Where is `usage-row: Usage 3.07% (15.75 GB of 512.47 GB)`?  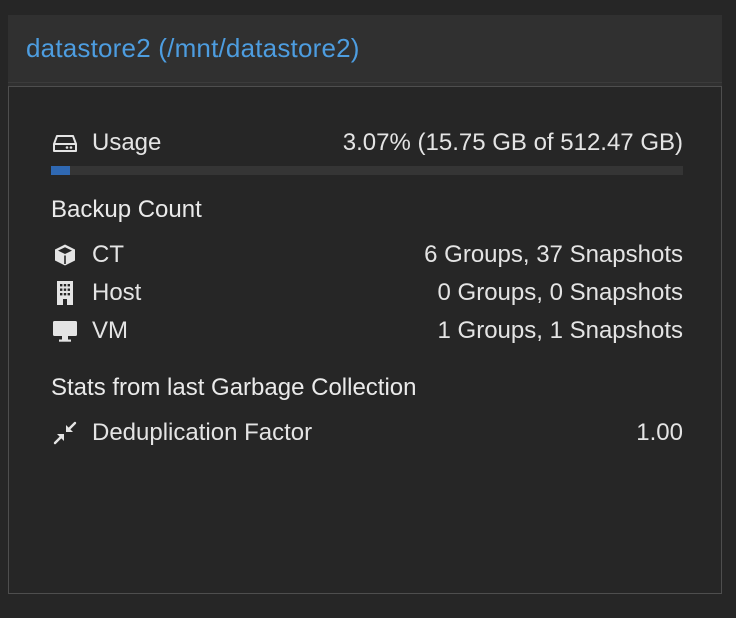
usage-row: Usage 3.07% (15.75 GB of 512.47 GB) is located at coordinates (367, 143).